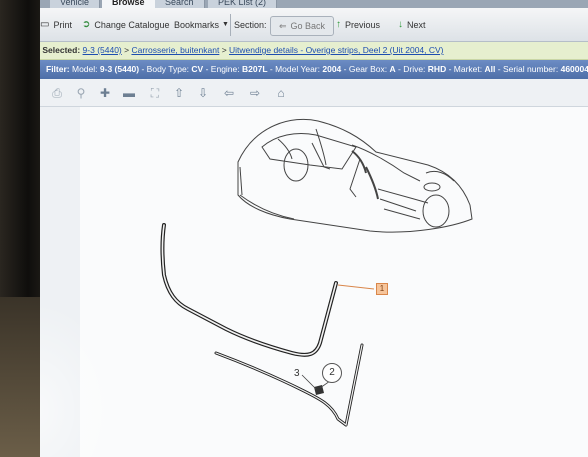 This screenshot has height=457, width=588. Describe the element at coordinates (530, 69) in the screenshot. I see `filter-serial-key: Serial number:` at that location.